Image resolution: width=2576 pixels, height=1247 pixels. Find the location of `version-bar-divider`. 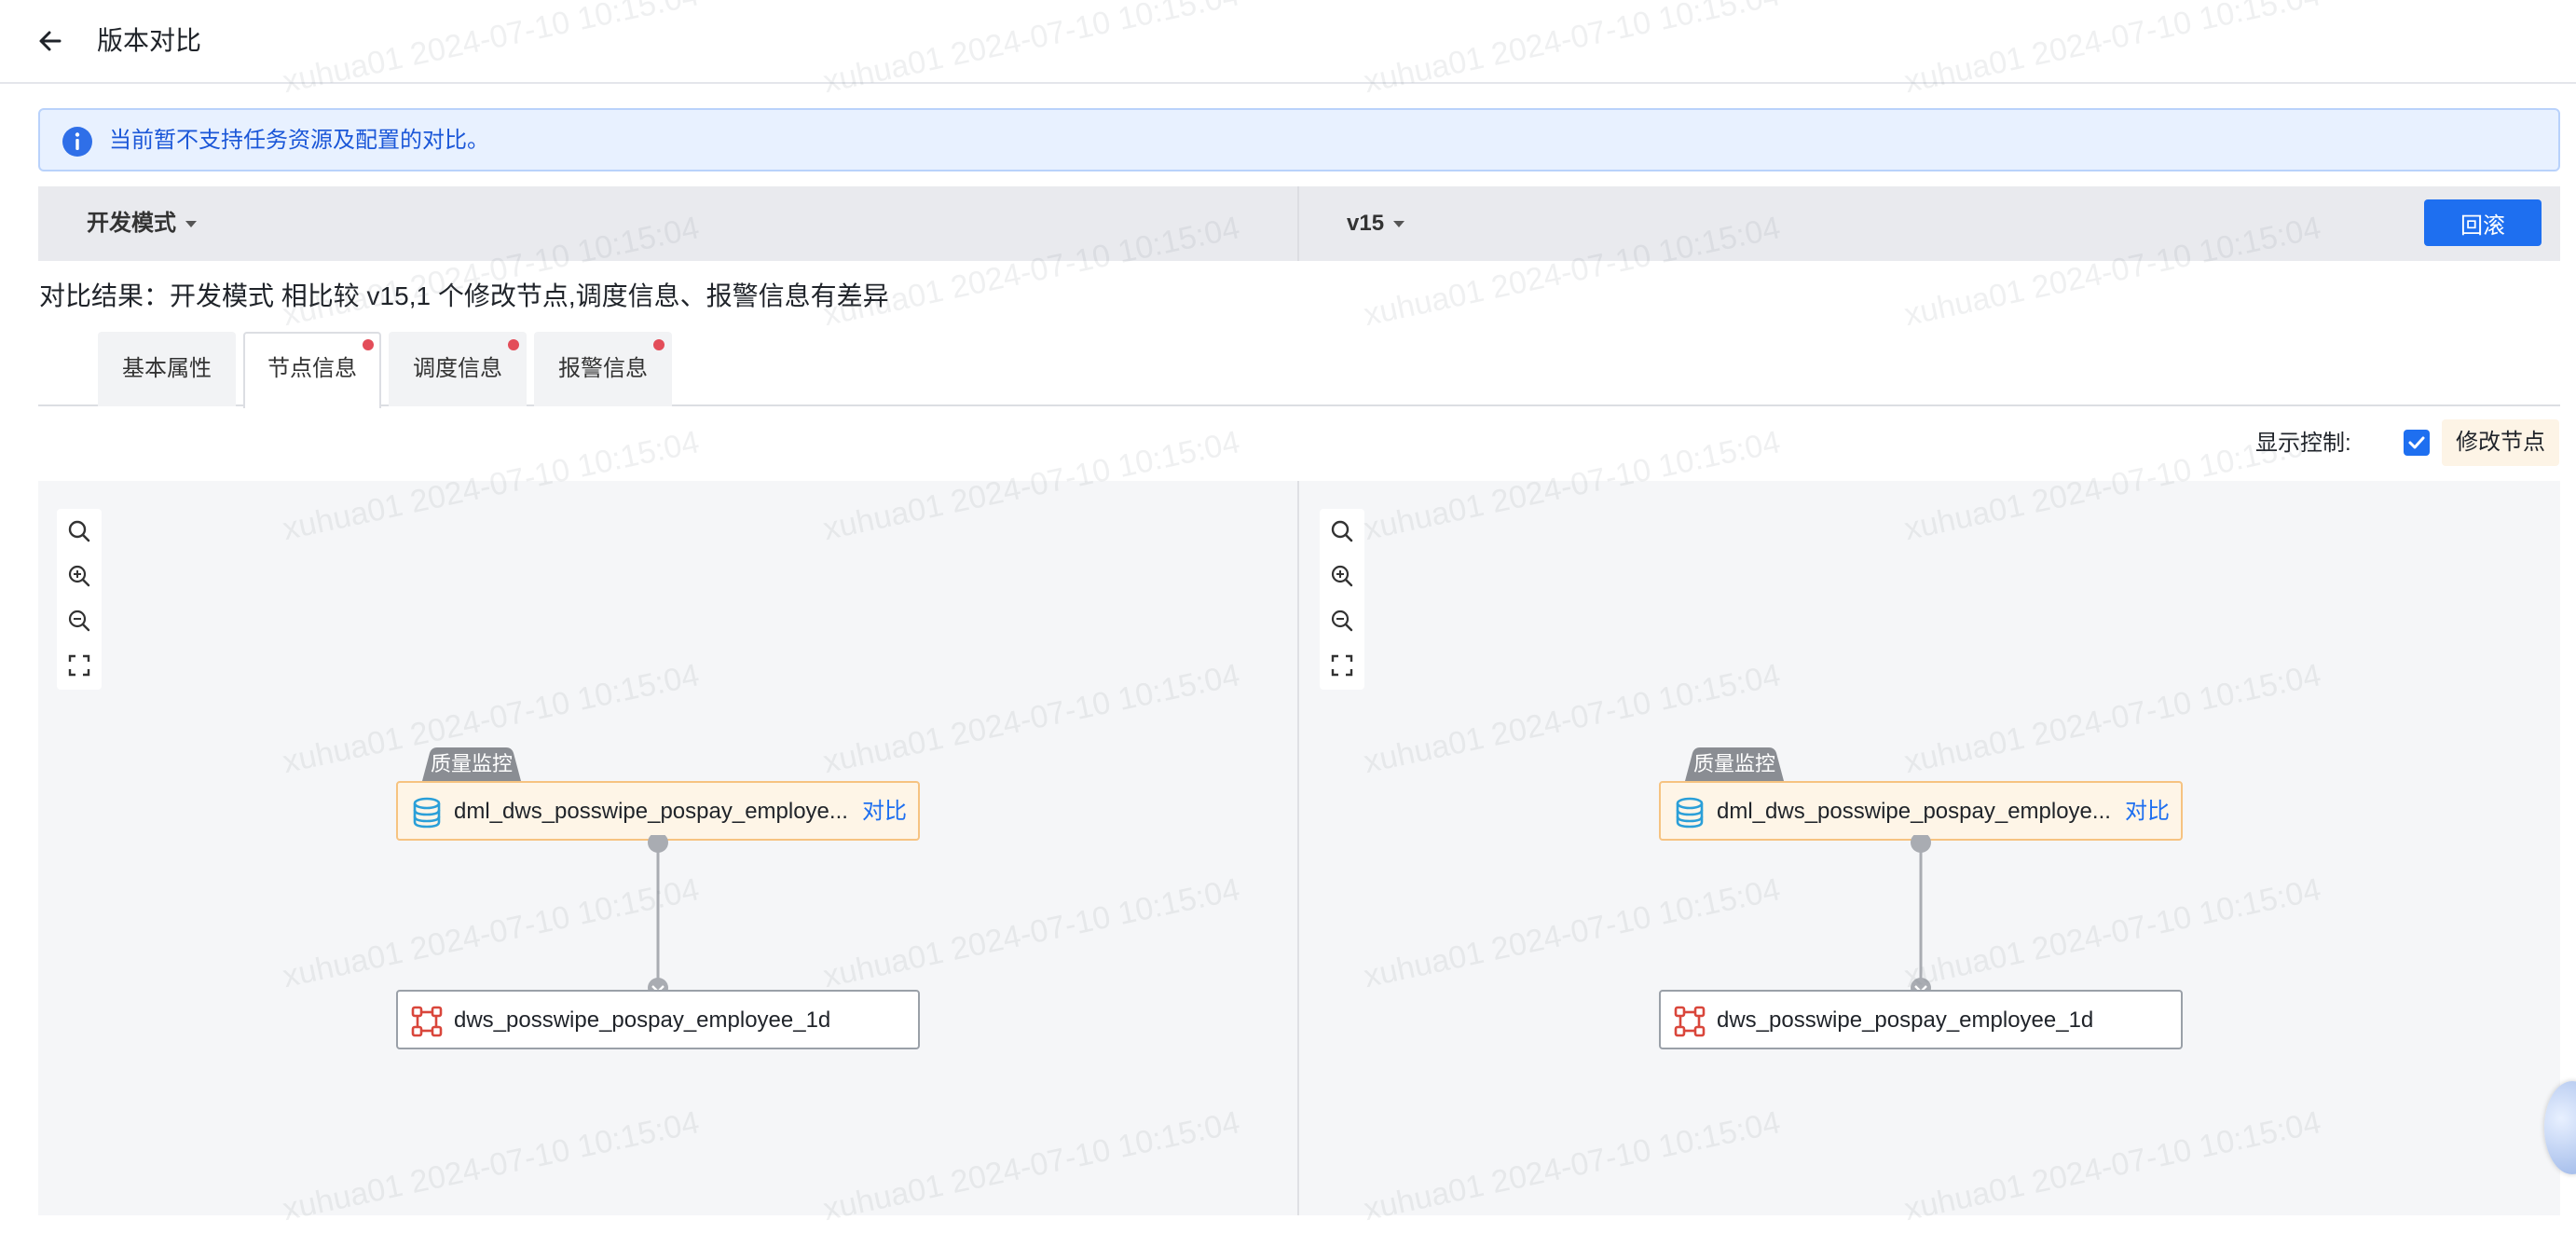

version-bar-divider is located at coordinates (1298, 224).